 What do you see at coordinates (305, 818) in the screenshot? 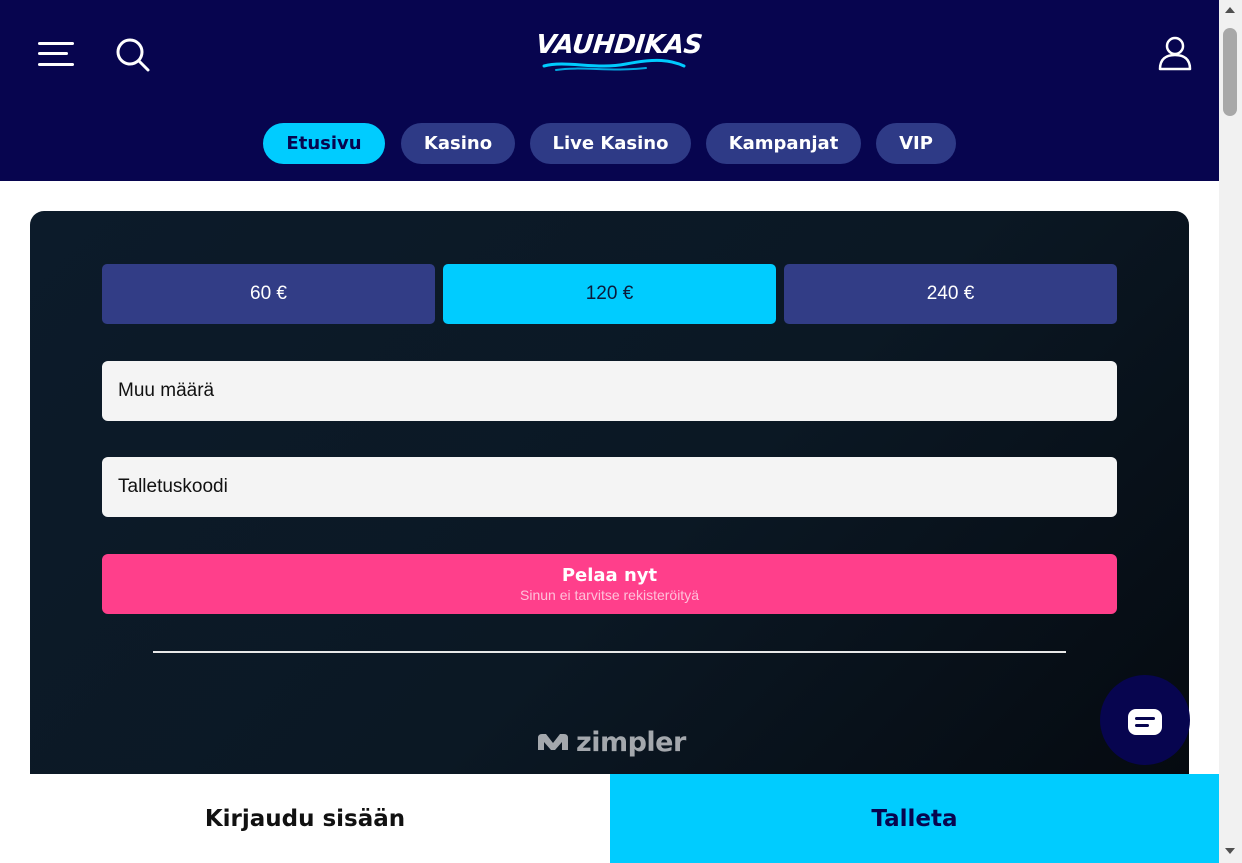
I see `login-button: Kirjaudu sisään` at bounding box center [305, 818].